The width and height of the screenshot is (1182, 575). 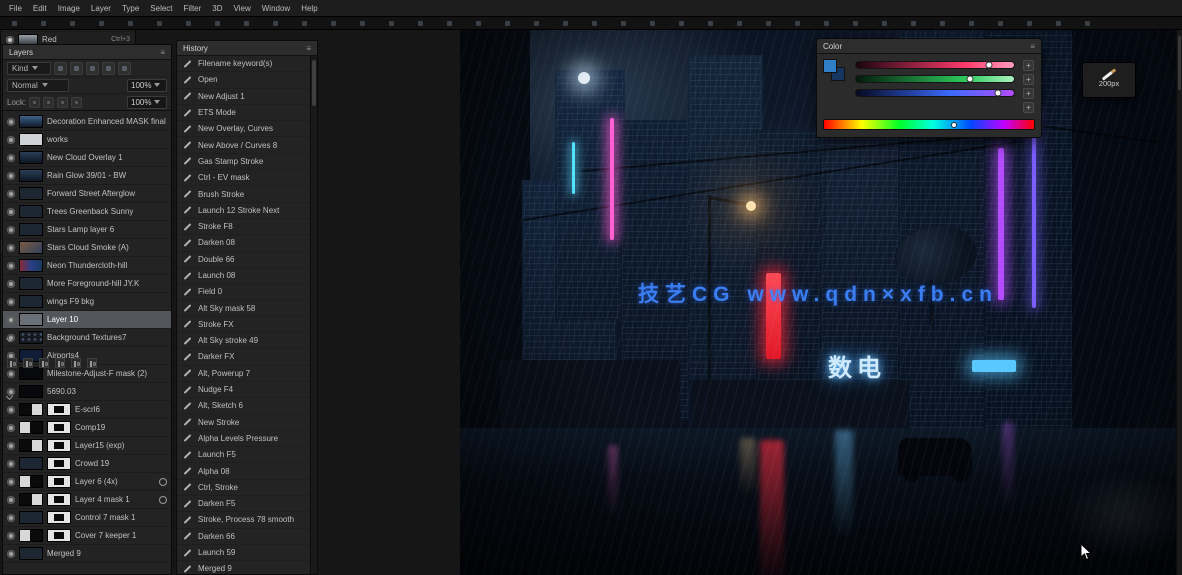 What do you see at coordinates (243, 260) in the screenshot?
I see `history-step: Double 66` at bounding box center [243, 260].